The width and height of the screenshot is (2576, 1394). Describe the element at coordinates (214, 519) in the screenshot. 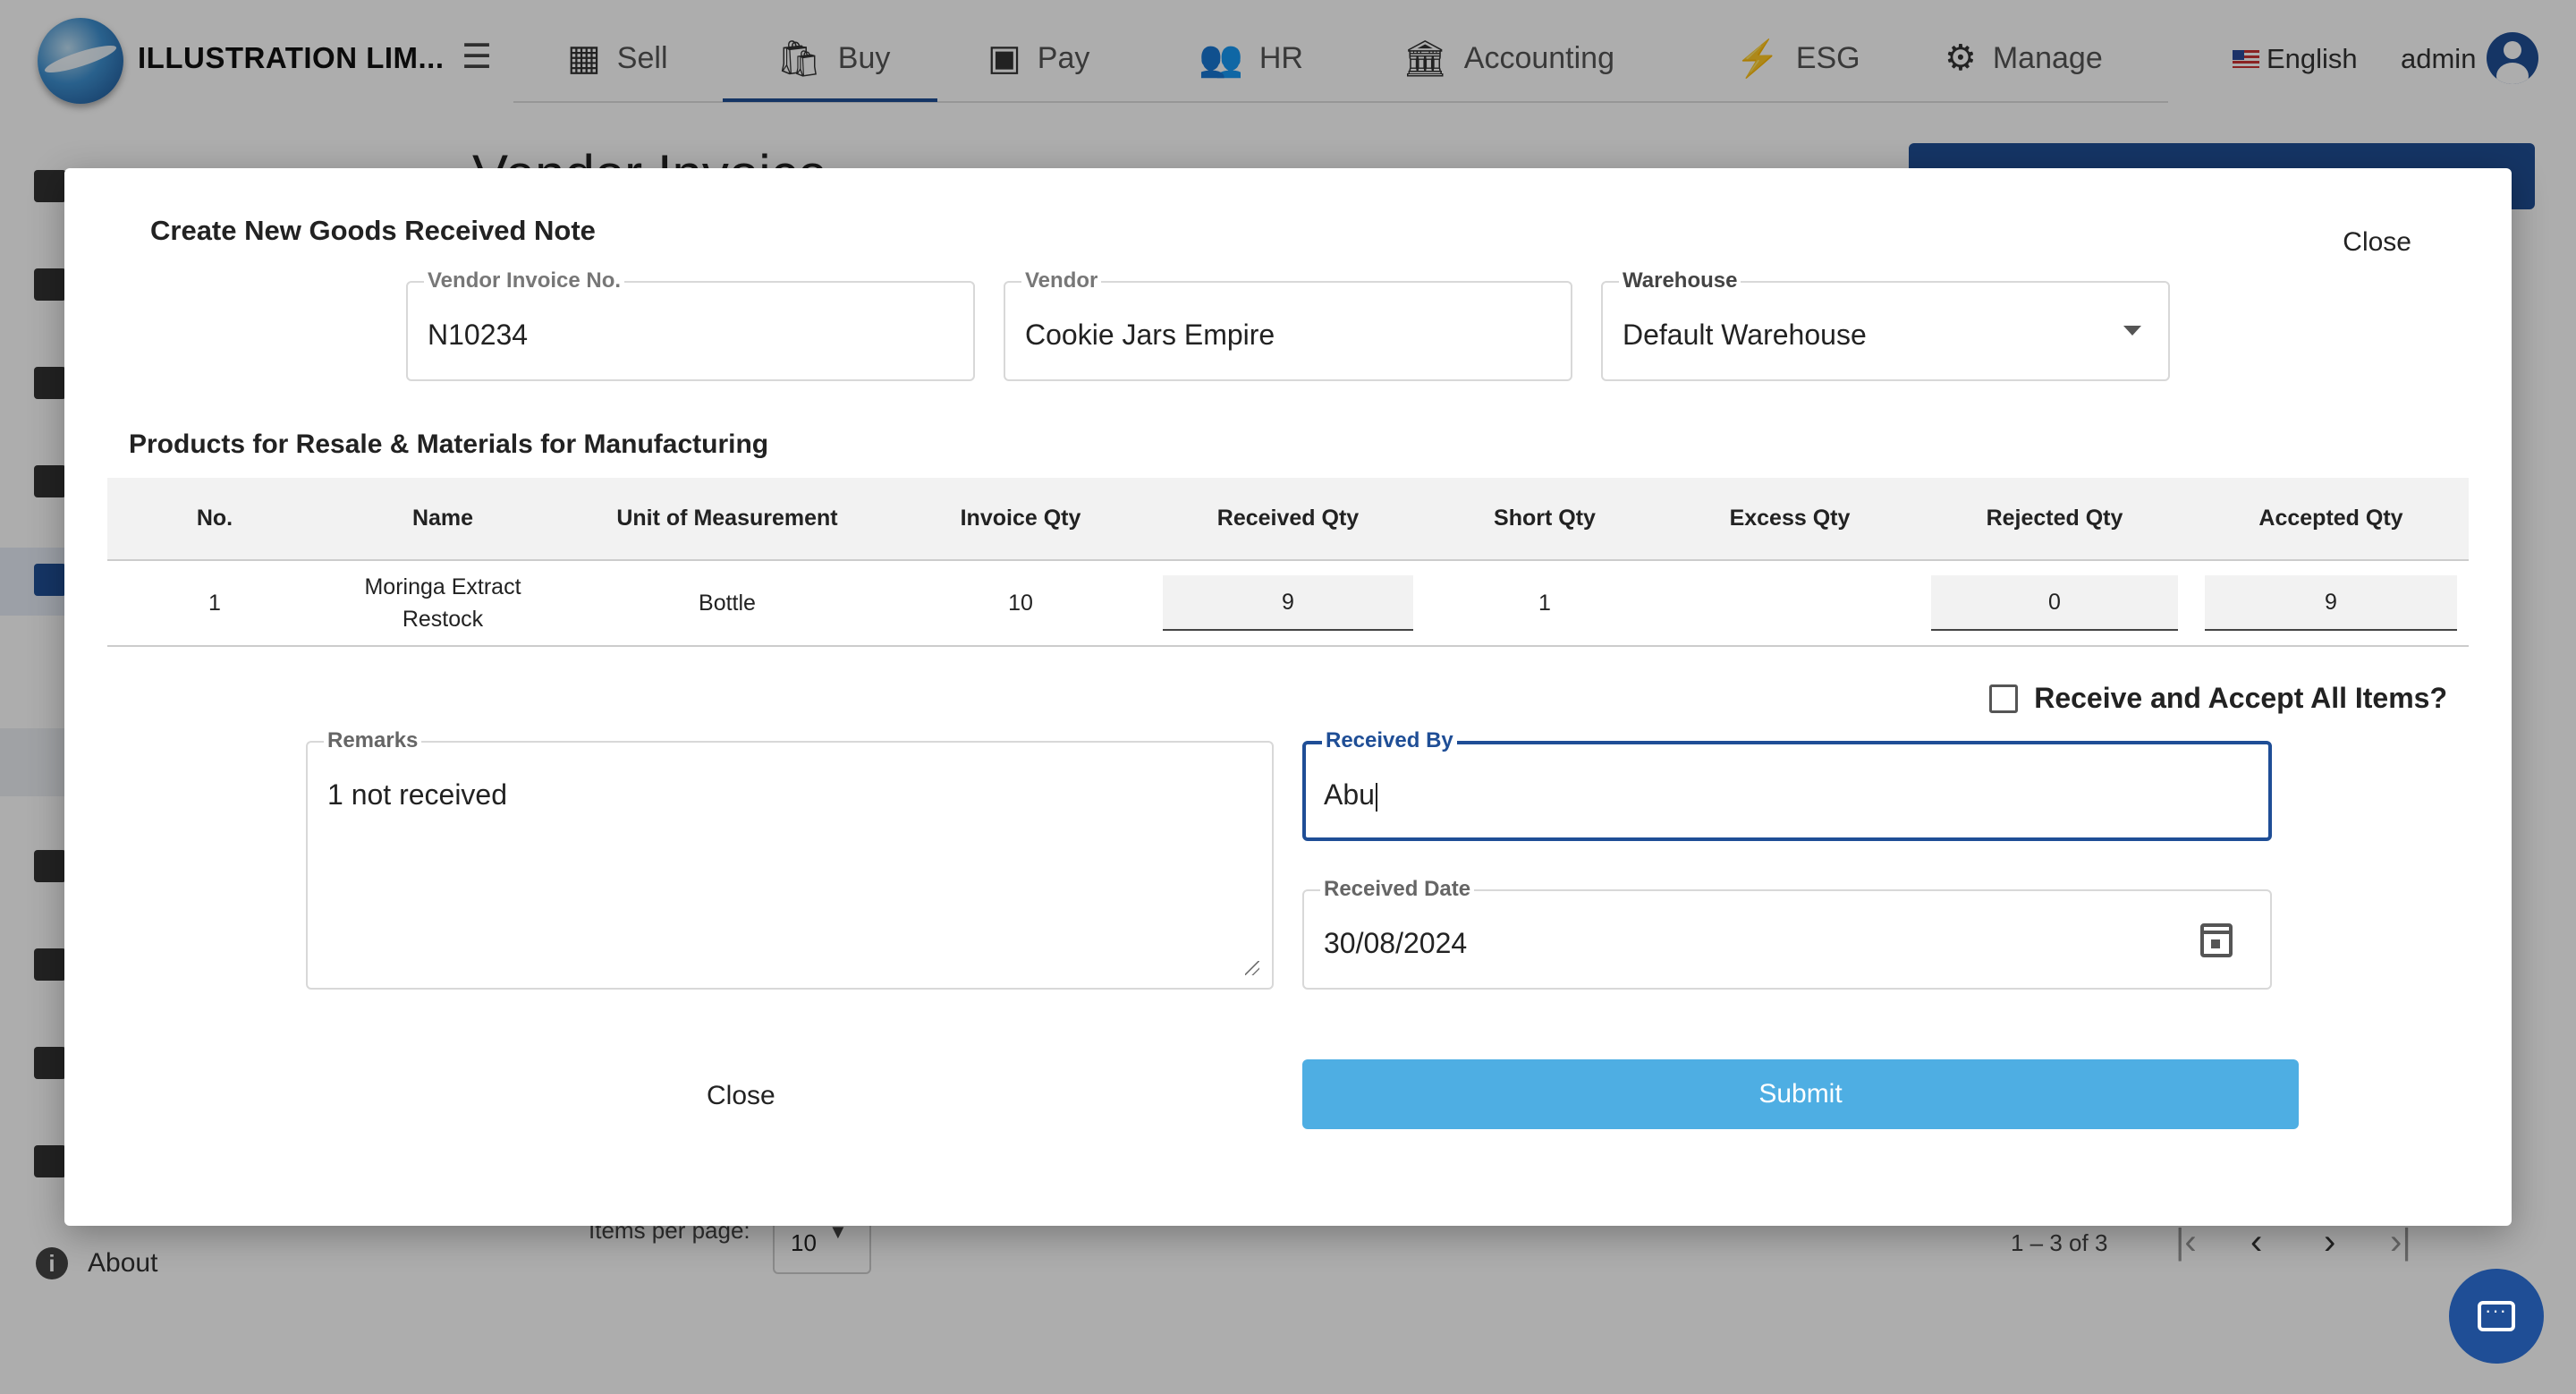

I see `col-header-no: No.` at that location.